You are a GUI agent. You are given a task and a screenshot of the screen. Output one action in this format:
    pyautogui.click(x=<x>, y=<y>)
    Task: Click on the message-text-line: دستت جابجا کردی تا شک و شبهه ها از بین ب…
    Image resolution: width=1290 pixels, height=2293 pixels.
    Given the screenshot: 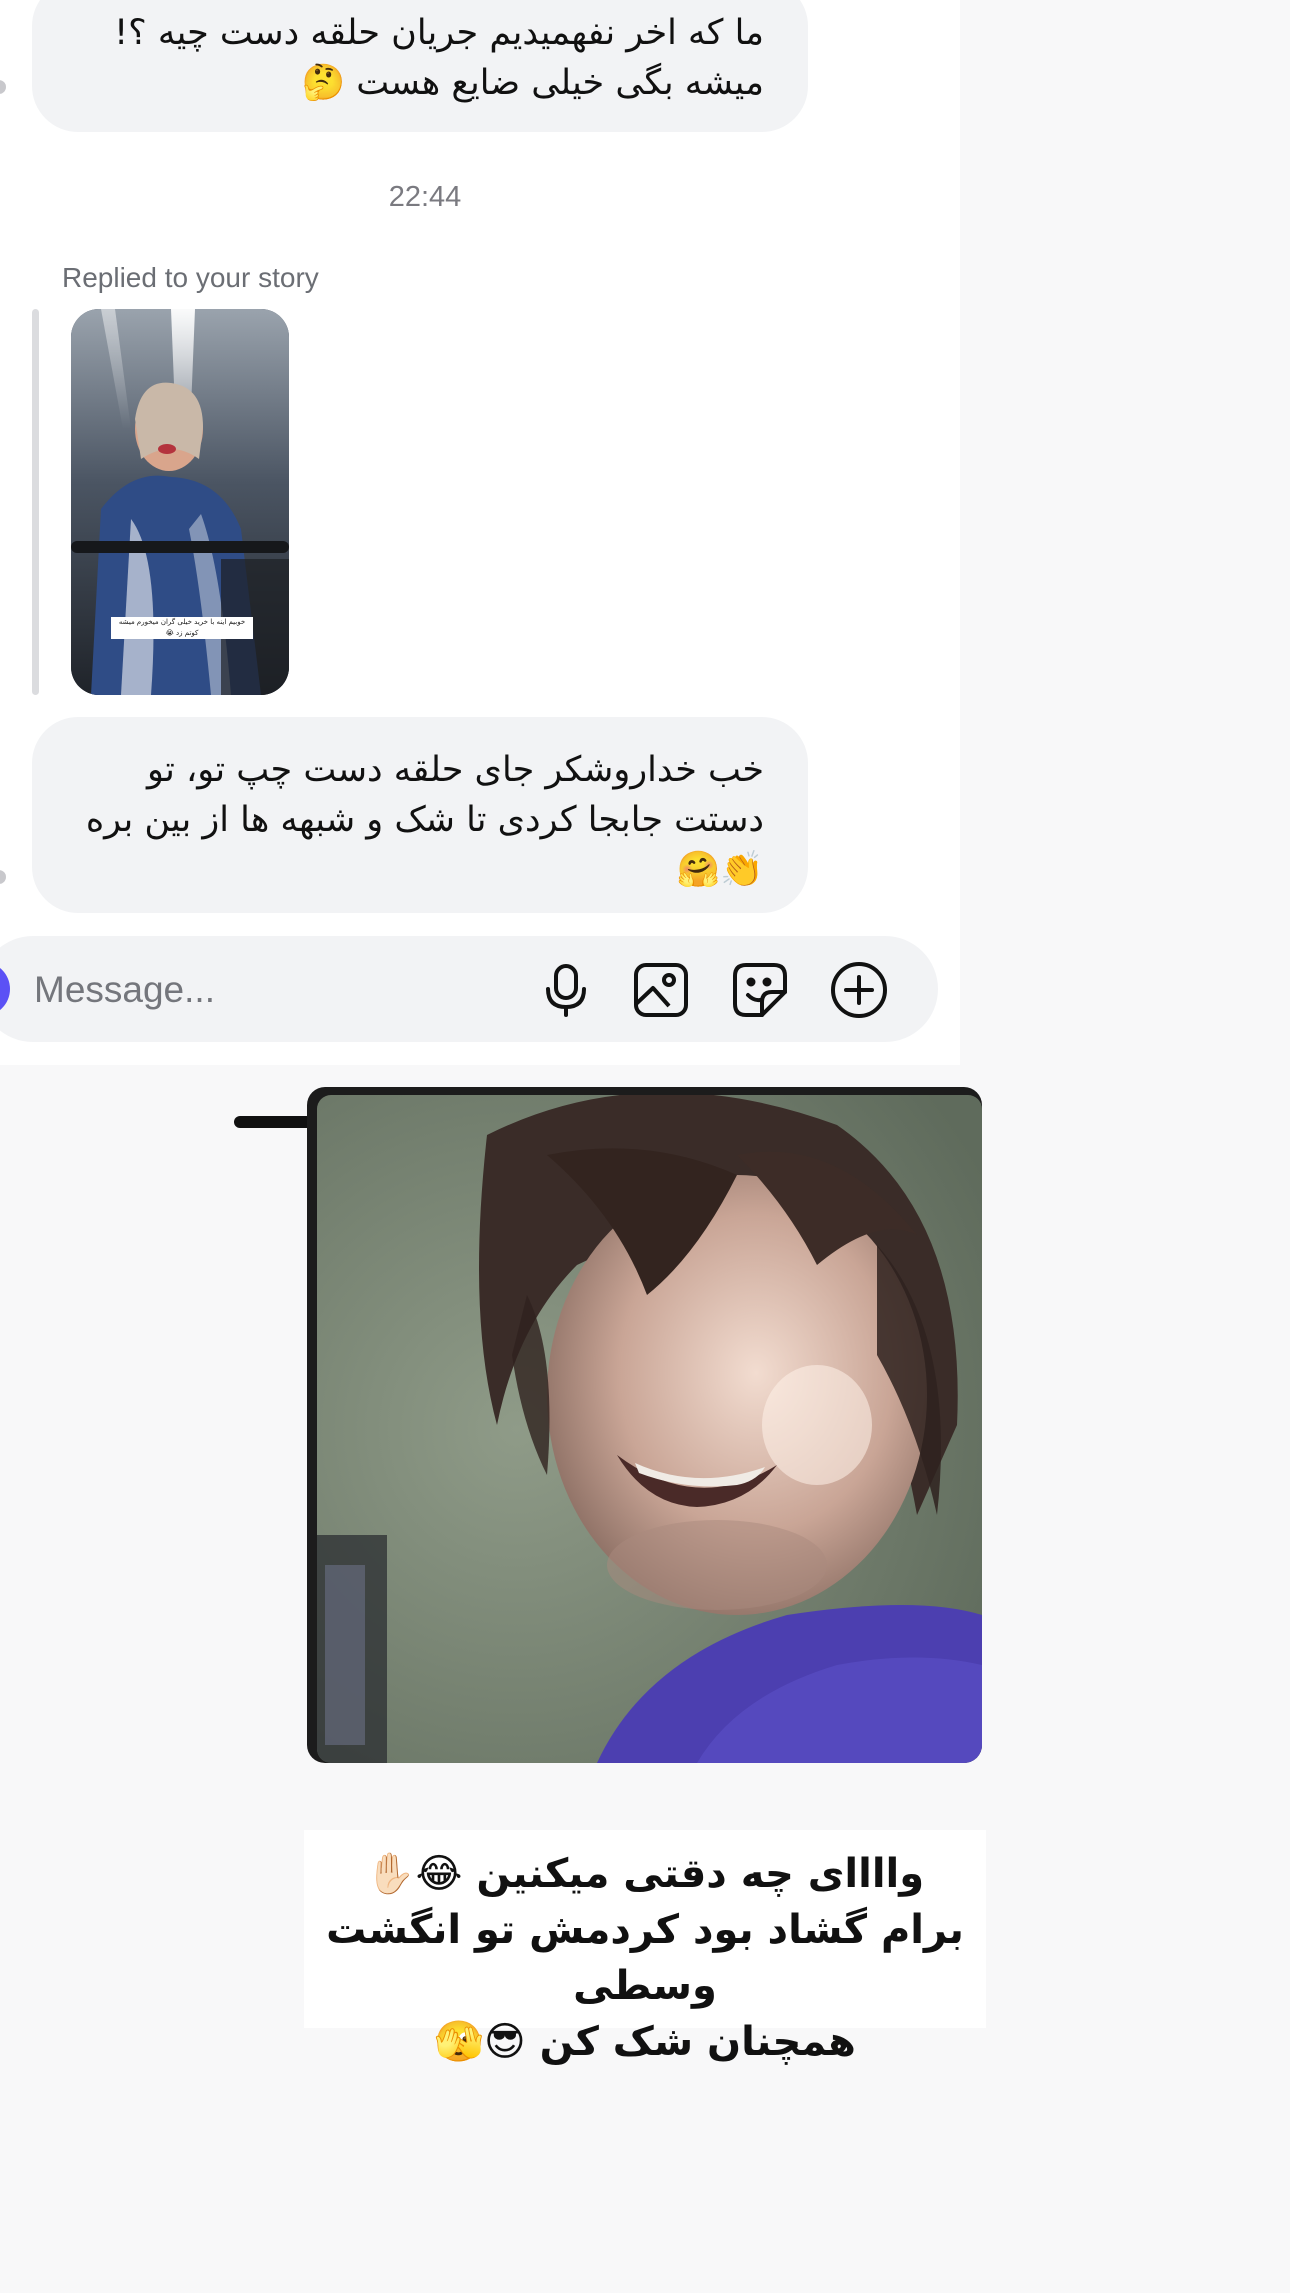 What is the action you would take?
    pyautogui.click(x=424, y=820)
    